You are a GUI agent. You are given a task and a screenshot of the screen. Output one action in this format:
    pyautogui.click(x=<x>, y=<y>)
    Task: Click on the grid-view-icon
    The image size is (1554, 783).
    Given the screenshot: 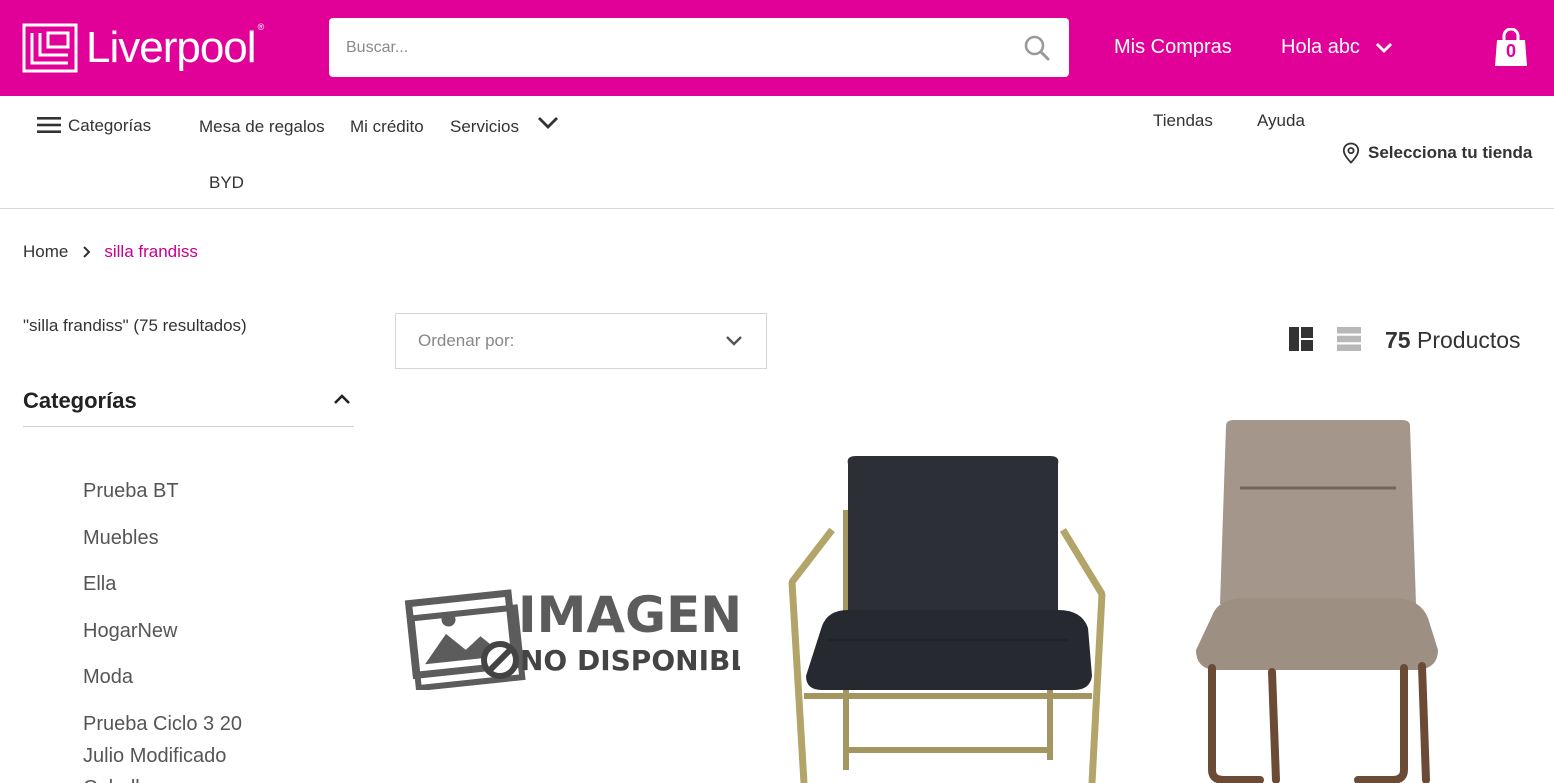 What is the action you would take?
    pyautogui.click(x=1301, y=339)
    